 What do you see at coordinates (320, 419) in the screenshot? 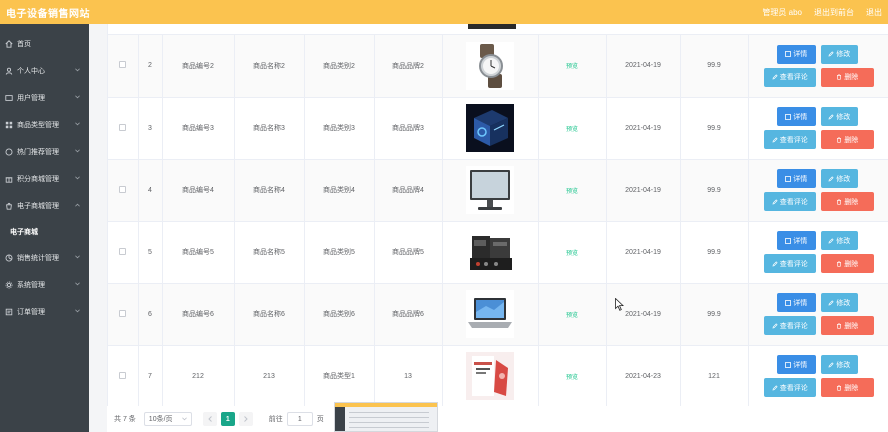
I see `goto-suffix: 页` at bounding box center [320, 419].